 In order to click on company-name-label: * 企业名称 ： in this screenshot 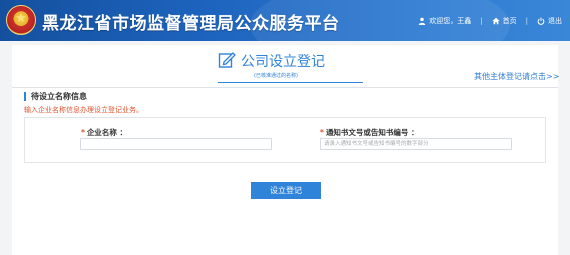, I will do `click(104, 132)`.